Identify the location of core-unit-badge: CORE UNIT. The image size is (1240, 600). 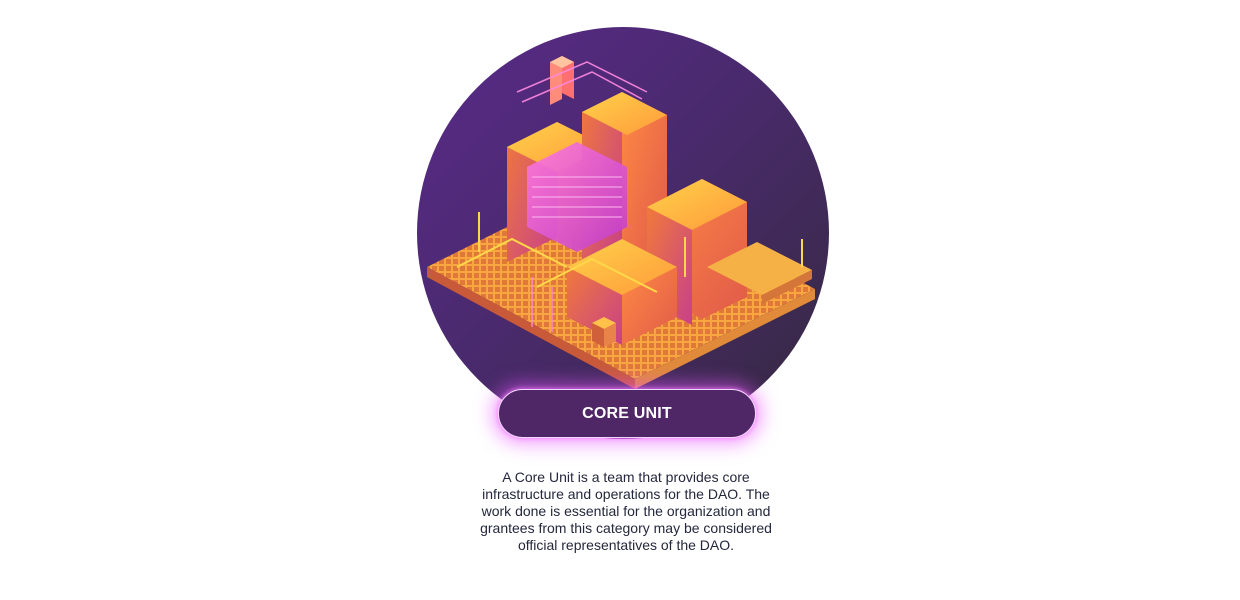
(627, 413).